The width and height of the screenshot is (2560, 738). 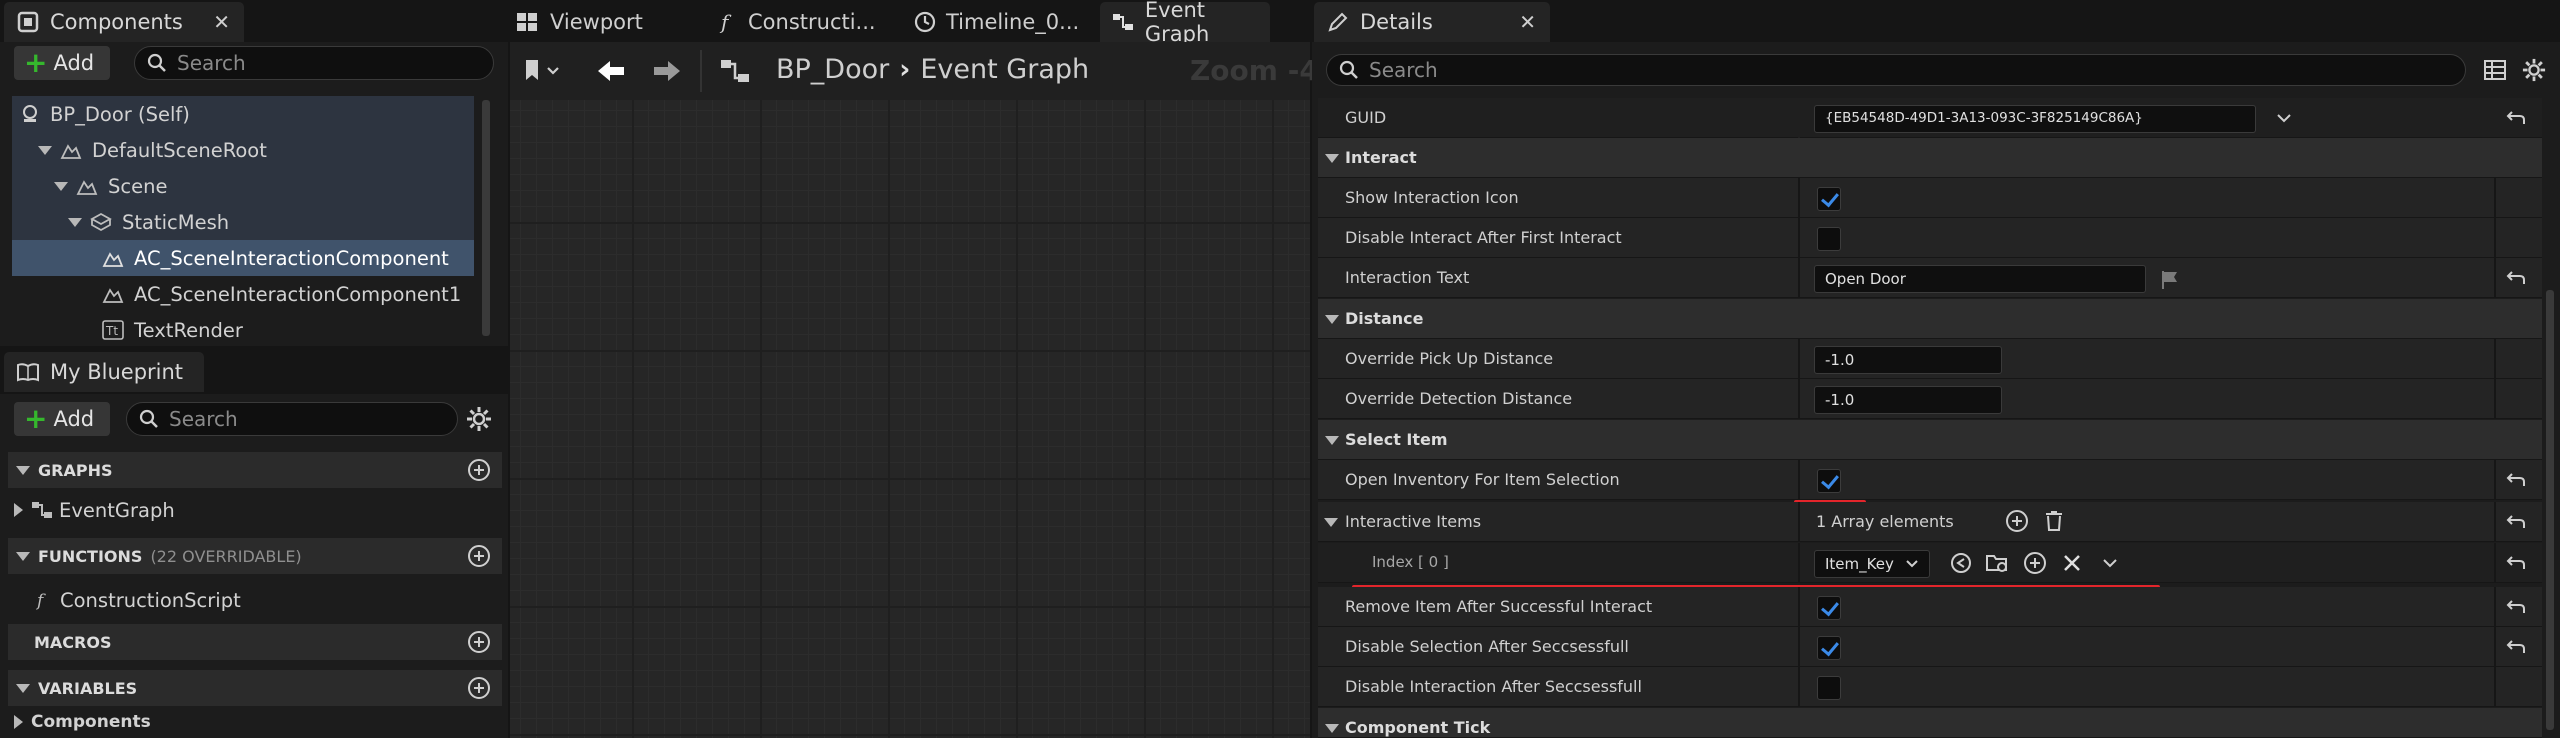 What do you see at coordinates (231, 600) in the screenshot?
I see `function-item-construction-script: f ConstructionScript` at bounding box center [231, 600].